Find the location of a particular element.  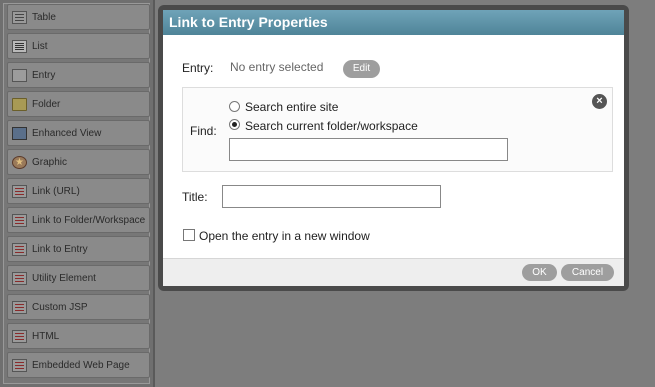

palette-item-label: HTML is located at coordinates (46, 336).